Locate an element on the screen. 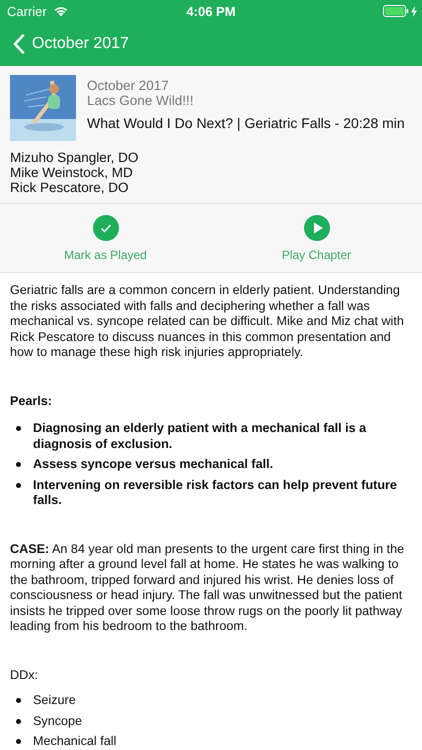  list-item-text: Diagnosing an elderly patient with a mechanical fall is a diagnosis of exclusion. is located at coordinates (200, 436).